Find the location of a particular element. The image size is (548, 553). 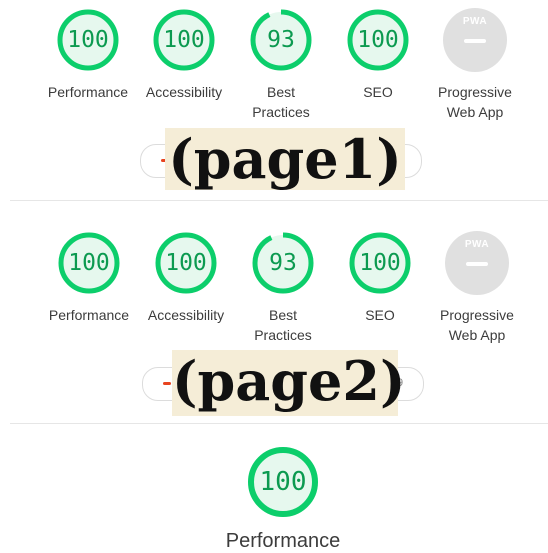

page2-overlay-label: (page2) is located at coordinates (289, 383).